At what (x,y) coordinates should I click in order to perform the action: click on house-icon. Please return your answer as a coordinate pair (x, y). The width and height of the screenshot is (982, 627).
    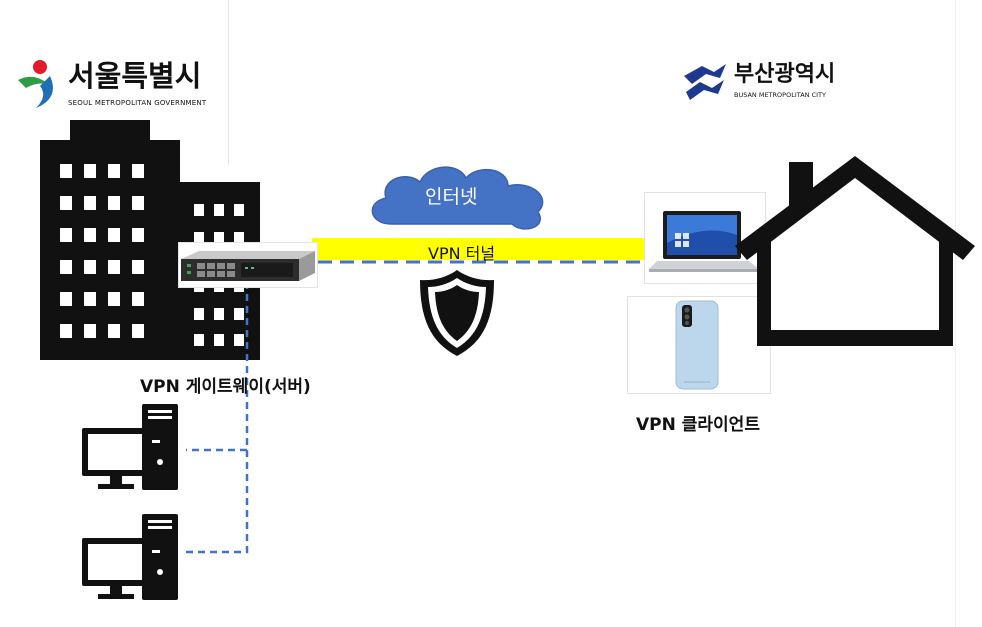
    Looking at the image, I should click on (855, 251).